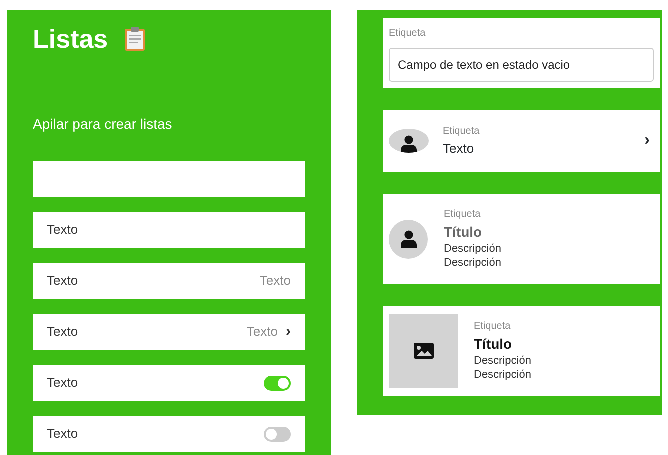 The width and height of the screenshot is (668, 455). Describe the element at coordinates (169, 281) in the screenshot. I see `list-item: Texto Texto` at that location.